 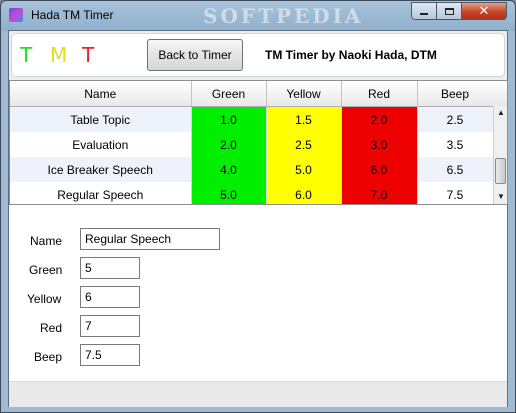 What do you see at coordinates (455, 119) in the screenshot?
I see `cell-beep: 2.5` at bounding box center [455, 119].